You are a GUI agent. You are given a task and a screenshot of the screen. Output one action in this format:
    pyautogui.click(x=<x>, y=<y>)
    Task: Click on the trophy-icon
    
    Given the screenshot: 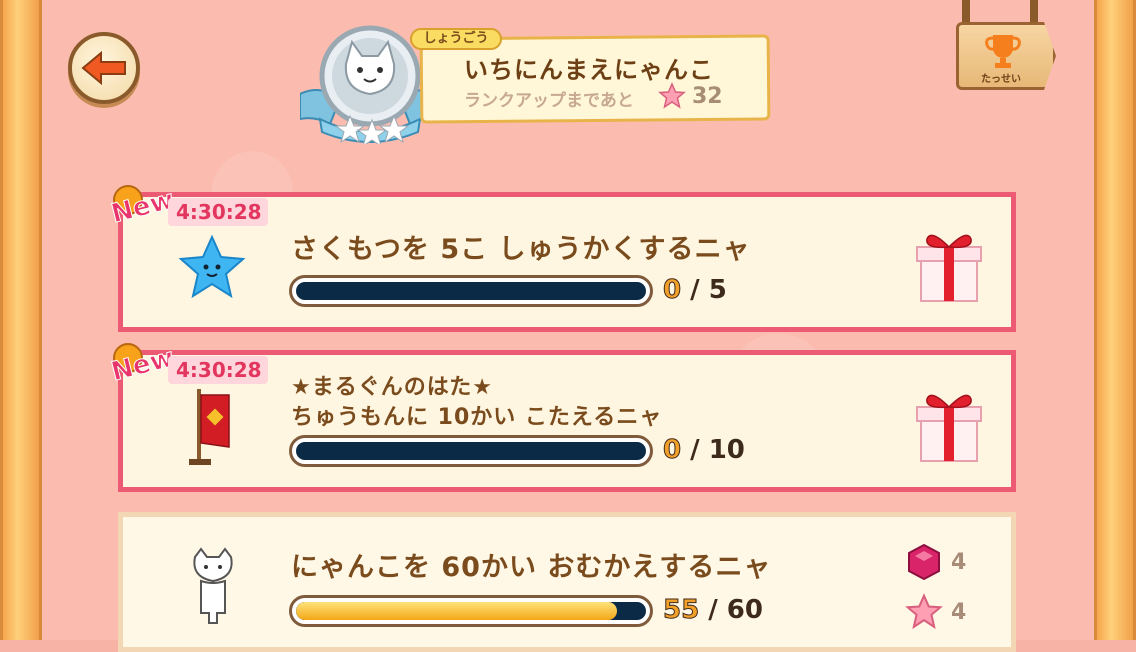 What is the action you would take?
    pyautogui.click(x=1003, y=51)
    